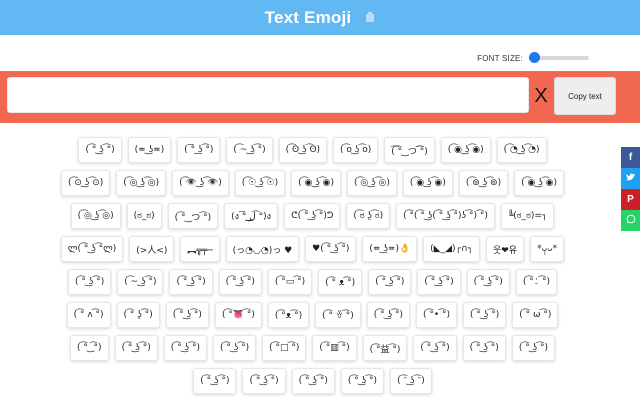 The width and height of the screenshot is (640, 400). I want to click on facebook-icon: f, so click(630, 157).